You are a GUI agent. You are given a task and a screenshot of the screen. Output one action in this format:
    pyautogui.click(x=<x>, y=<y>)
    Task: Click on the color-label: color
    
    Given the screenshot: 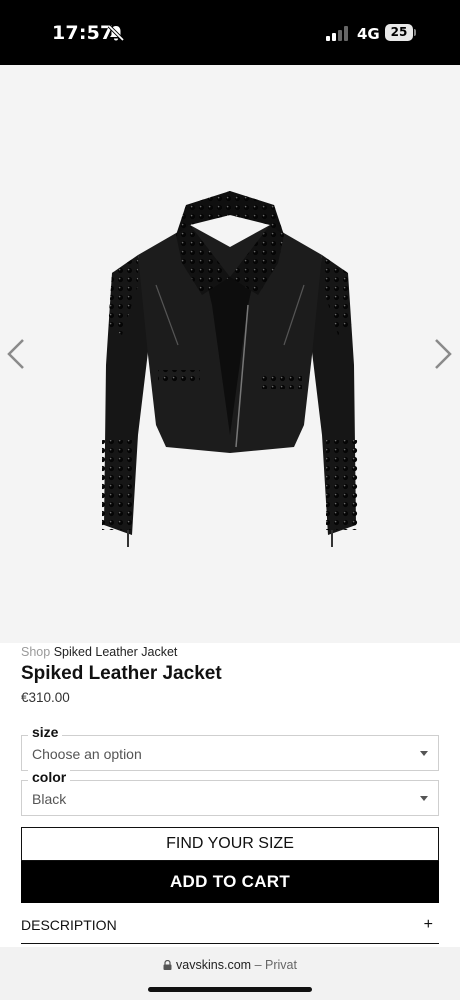 What is the action you would take?
    pyautogui.click(x=49, y=777)
    